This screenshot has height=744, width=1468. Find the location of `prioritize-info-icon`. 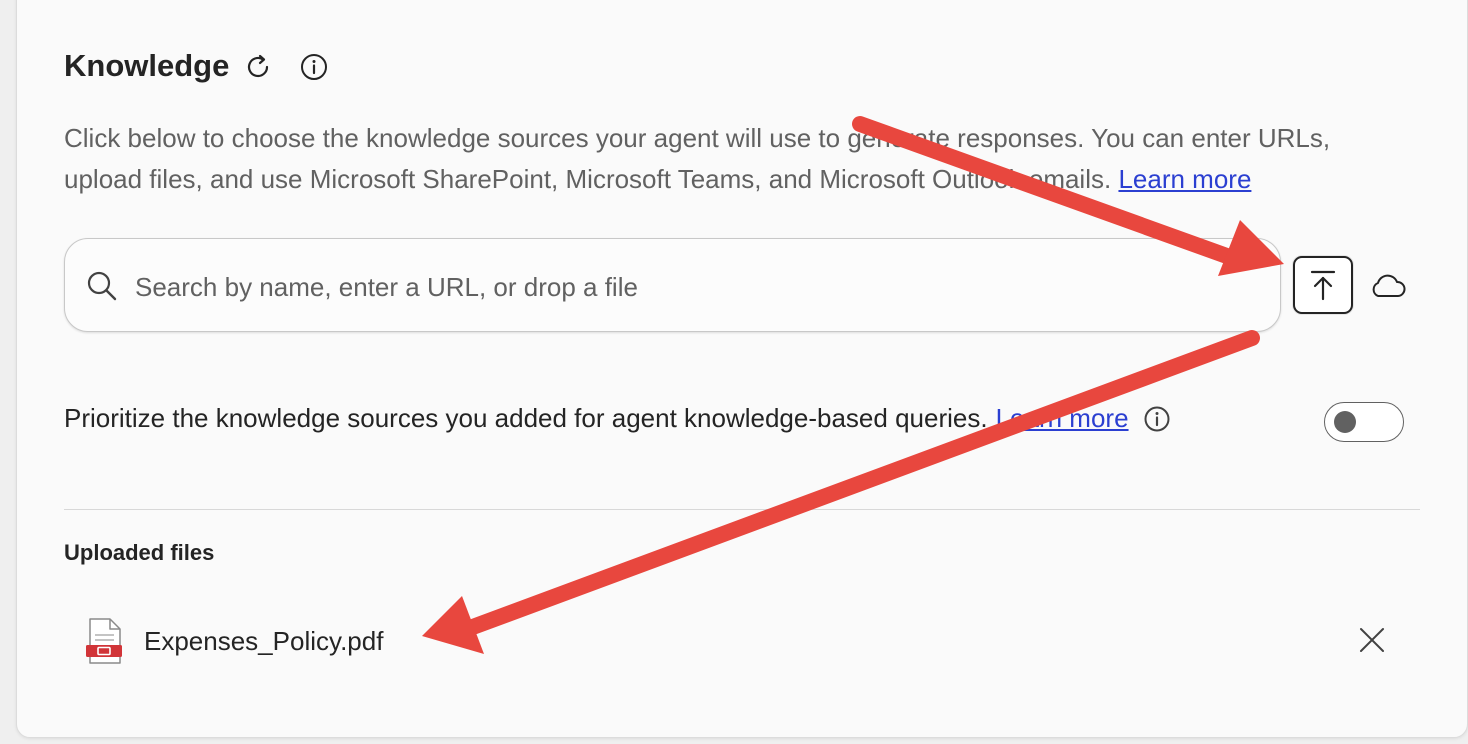

prioritize-info-icon is located at coordinates (1157, 419).